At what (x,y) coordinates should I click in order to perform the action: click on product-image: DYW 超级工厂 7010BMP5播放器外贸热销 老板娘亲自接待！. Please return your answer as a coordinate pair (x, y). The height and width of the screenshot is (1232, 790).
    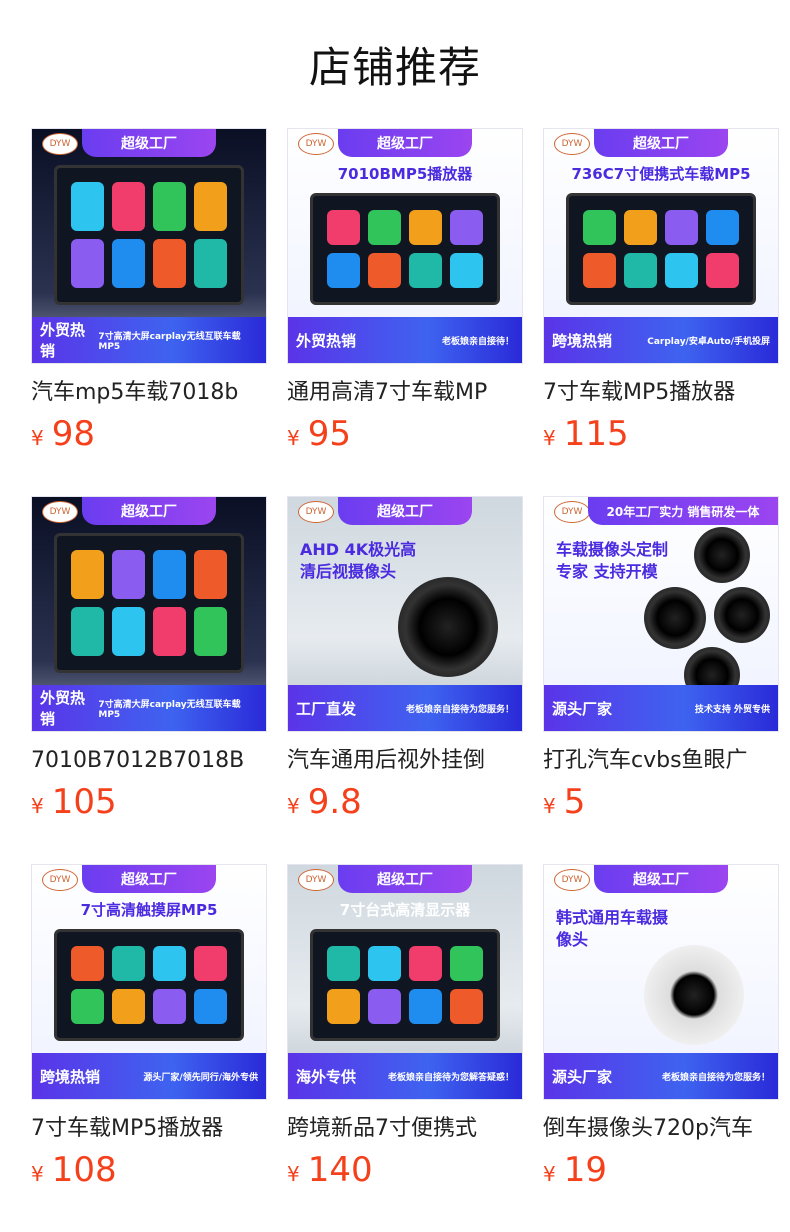
    Looking at the image, I should click on (405, 246).